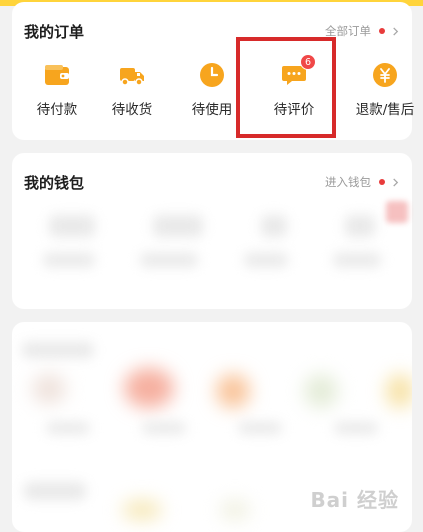 The image size is (423, 532). Describe the element at coordinates (384, 90) in the screenshot. I see `order-item-refund: 退款/售后` at that location.